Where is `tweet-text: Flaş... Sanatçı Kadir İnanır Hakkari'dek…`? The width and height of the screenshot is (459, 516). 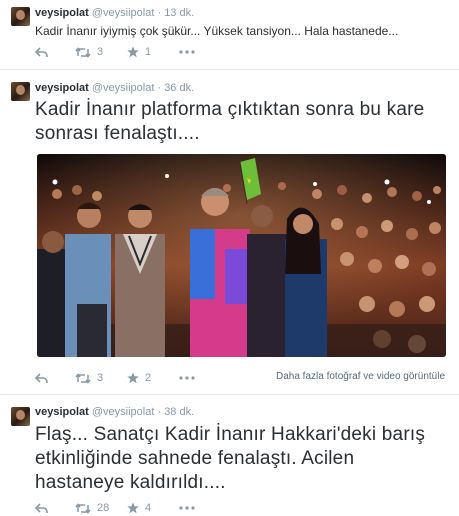 tweet-text: Flaş... Sanatçı Kadir İnanır Hakkari'dek… is located at coordinates (230, 458).